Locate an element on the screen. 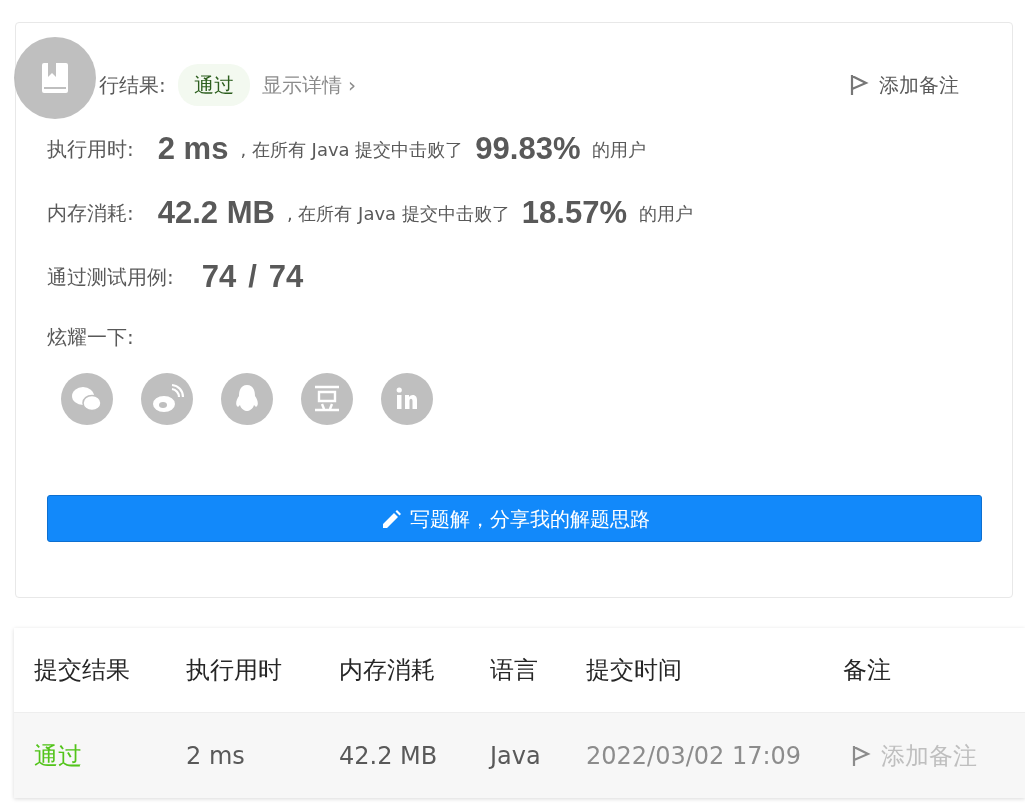 The height and width of the screenshot is (812, 1025). bookmark-icon is located at coordinates (55, 78).